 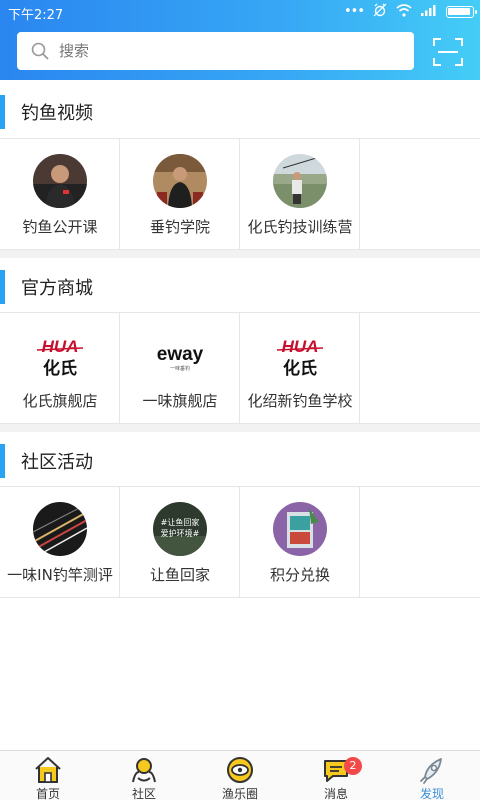 What do you see at coordinates (47, 793) in the screenshot?
I see `nav-label: 首页` at bounding box center [47, 793].